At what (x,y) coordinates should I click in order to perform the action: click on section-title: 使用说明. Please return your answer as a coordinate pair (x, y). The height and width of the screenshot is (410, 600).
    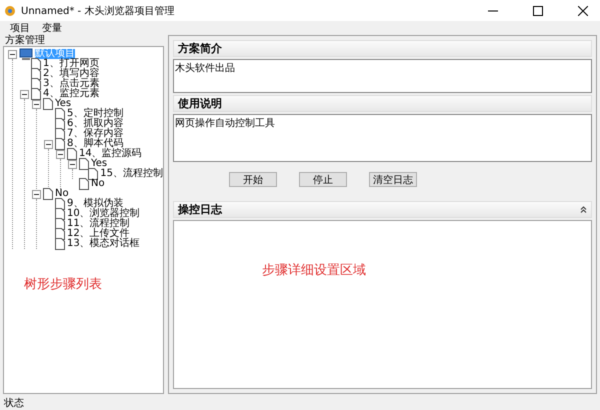
    Looking at the image, I should click on (200, 103).